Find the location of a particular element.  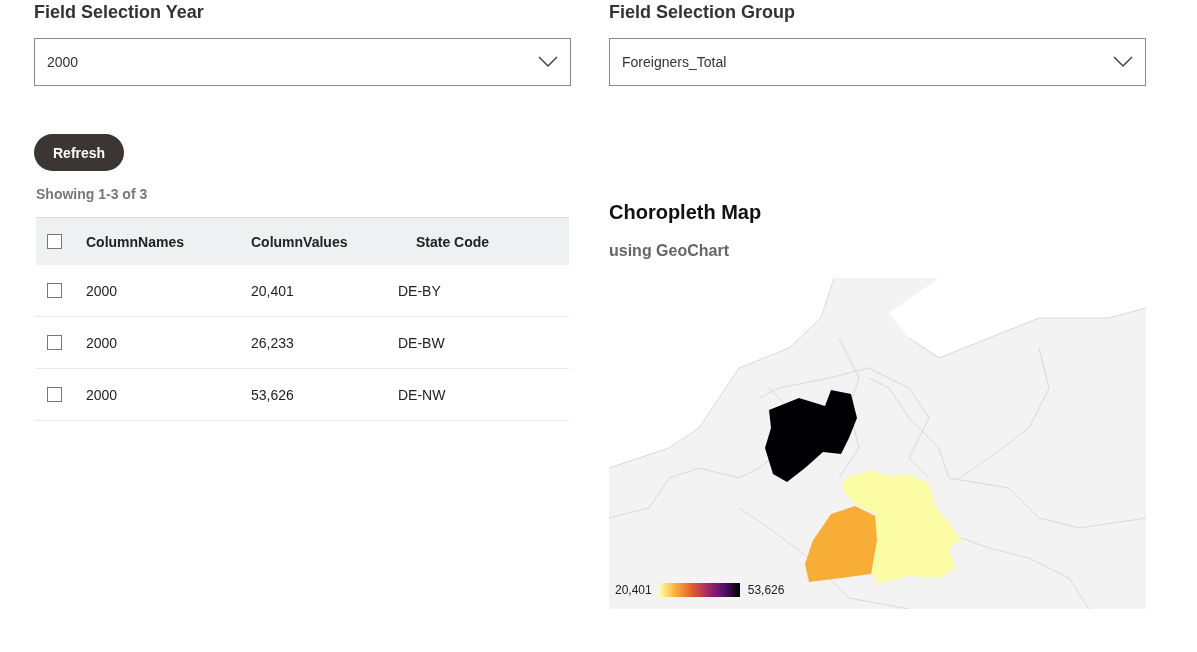

pagination-summary: Showing 1-3 of 3 is located at coordinates (92, 194).